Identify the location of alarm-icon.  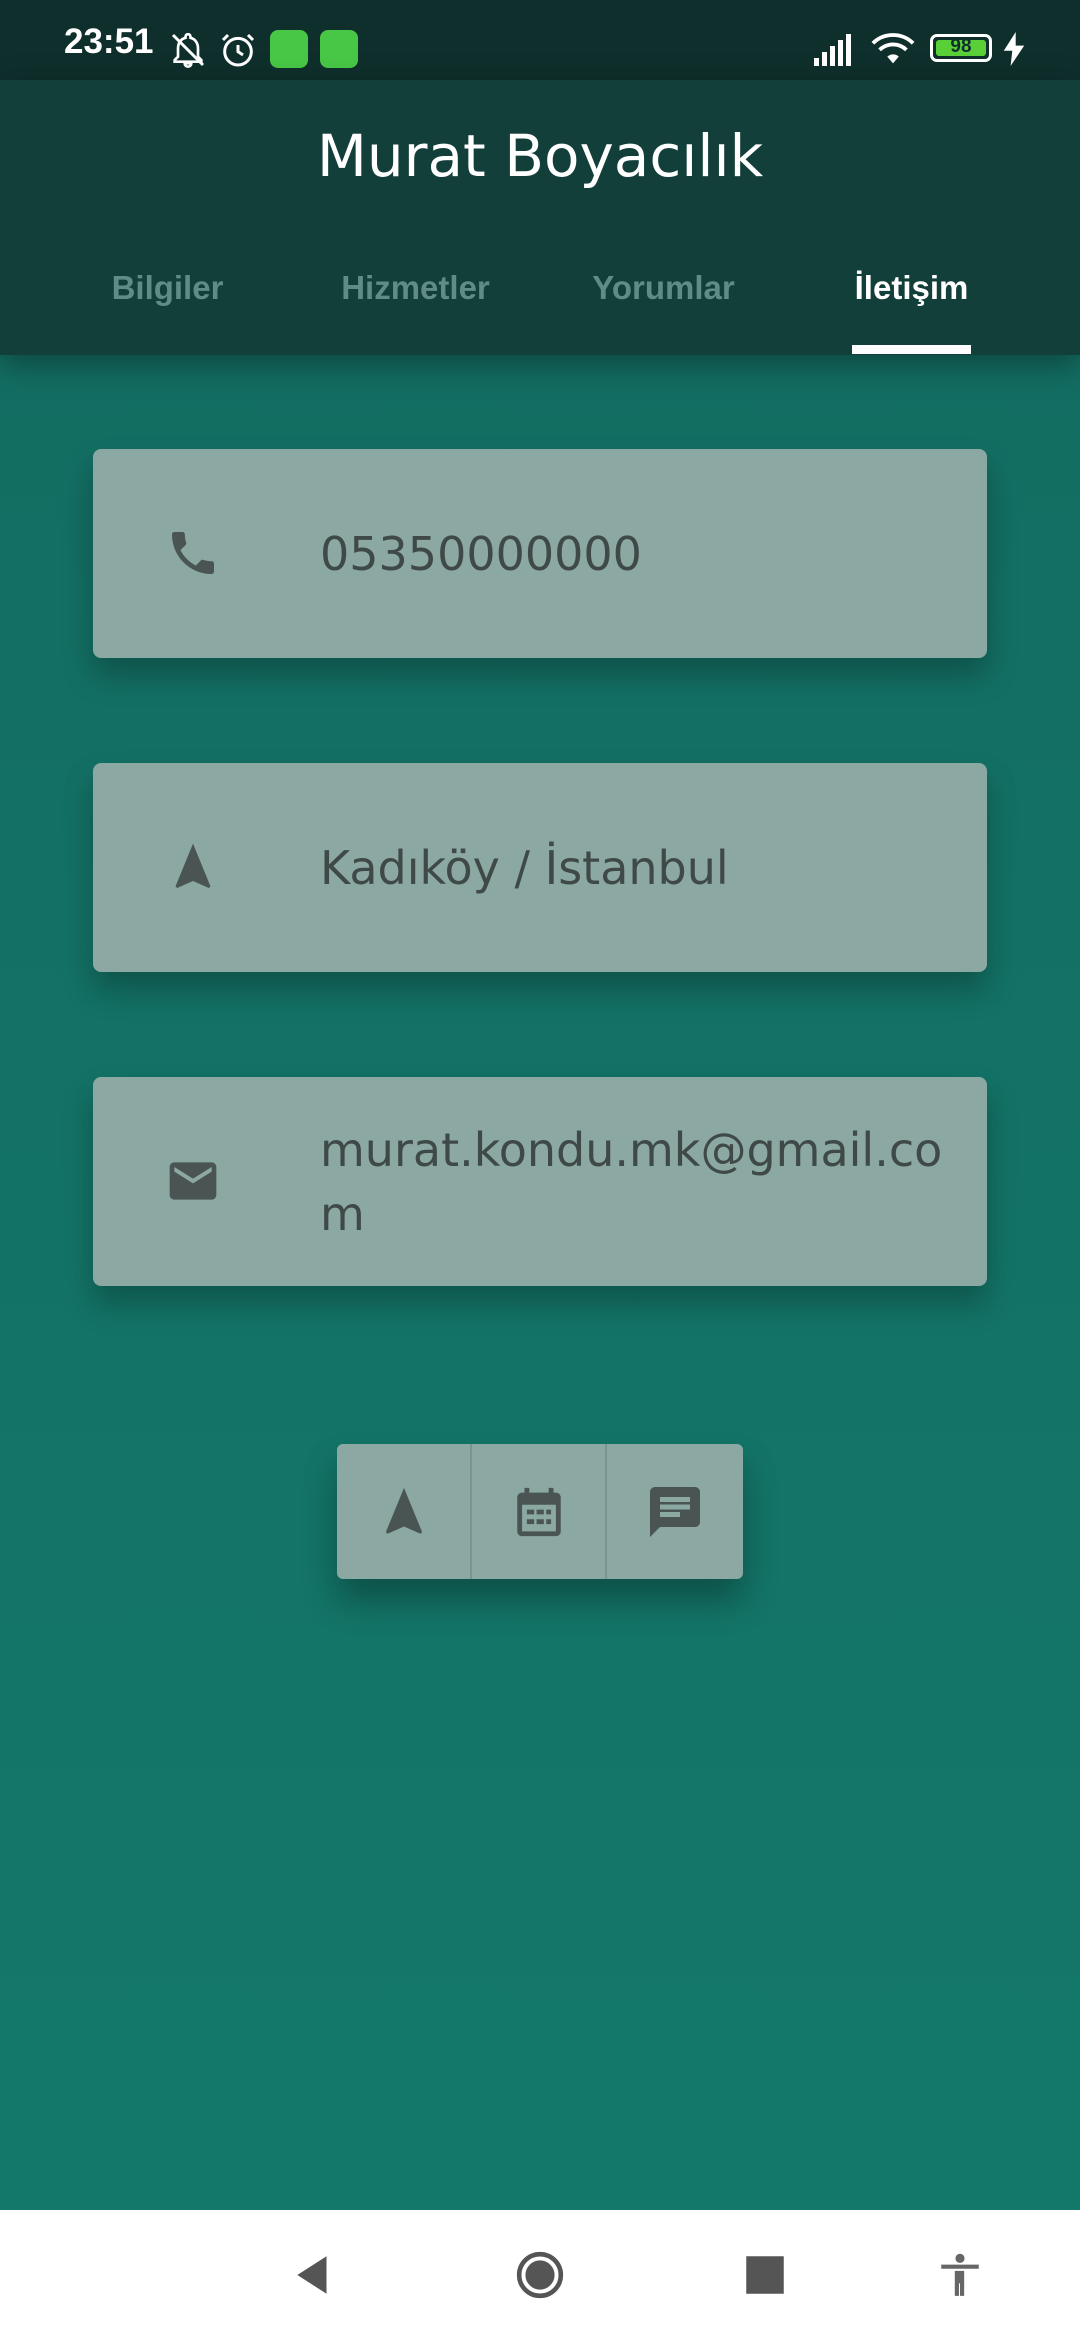
(238, 50).